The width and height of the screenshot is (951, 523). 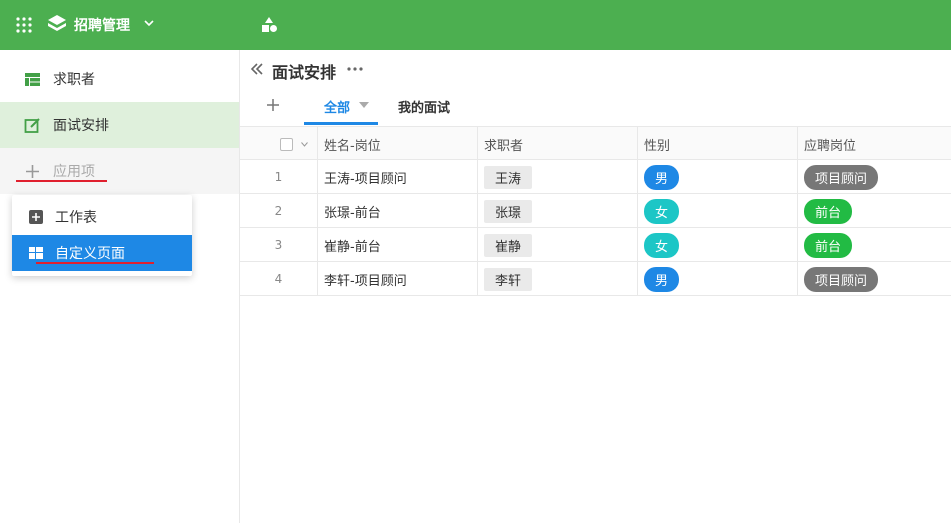 What do you see at coordinates (32, 125) in the screenshot?
I see `edit-icon` at bounding box center [32, 125].